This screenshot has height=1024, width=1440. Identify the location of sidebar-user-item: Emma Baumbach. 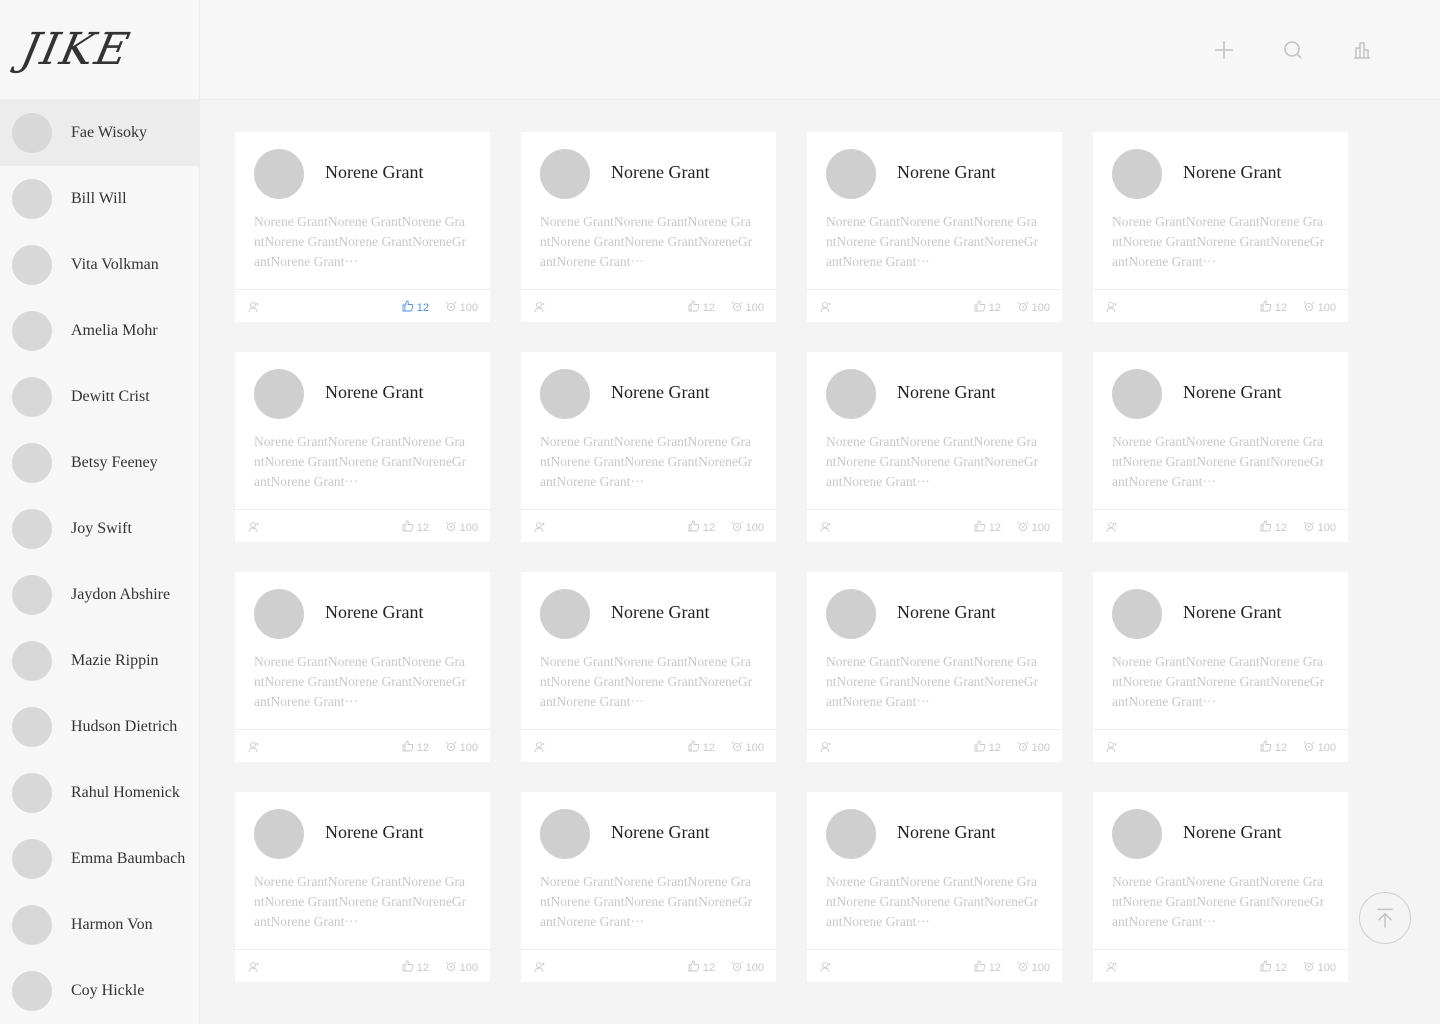
(99, 859).